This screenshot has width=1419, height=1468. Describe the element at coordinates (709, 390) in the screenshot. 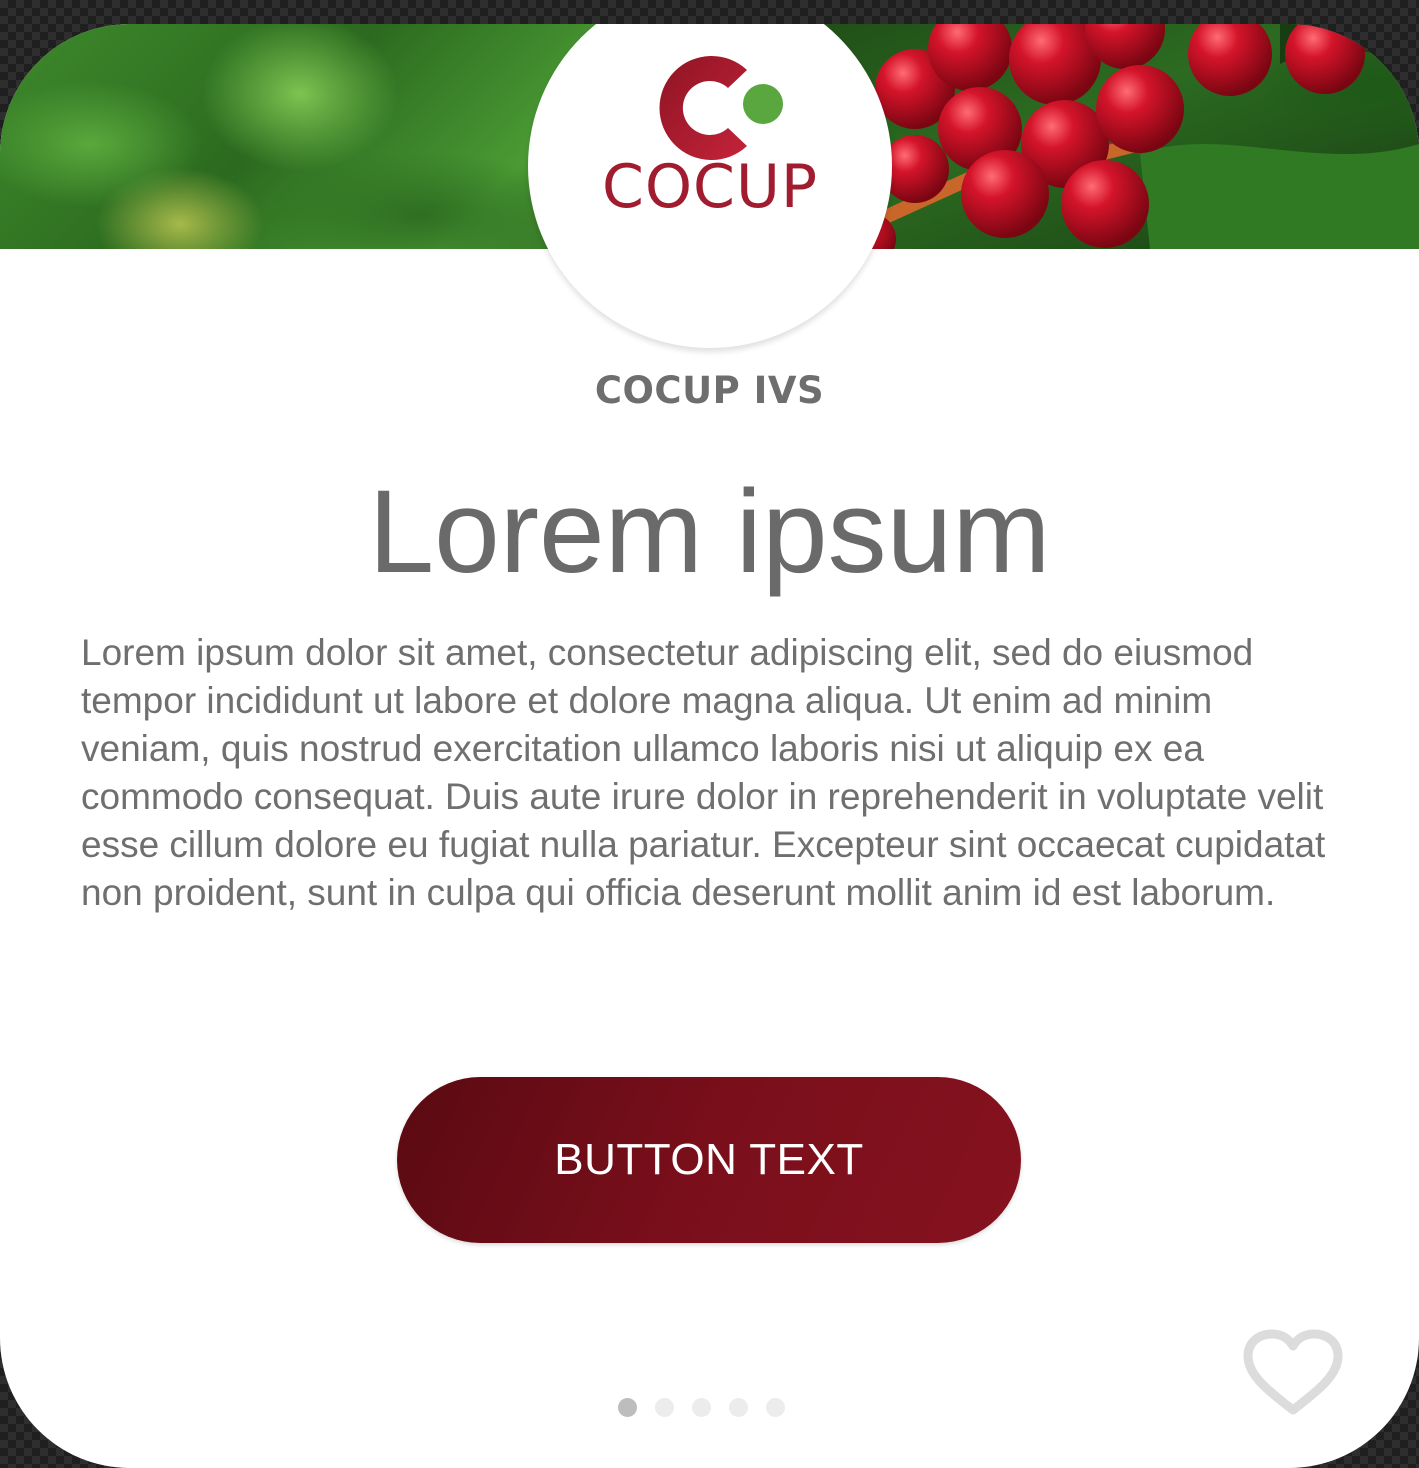

I see `company-name: COCUP IVS` at that location.